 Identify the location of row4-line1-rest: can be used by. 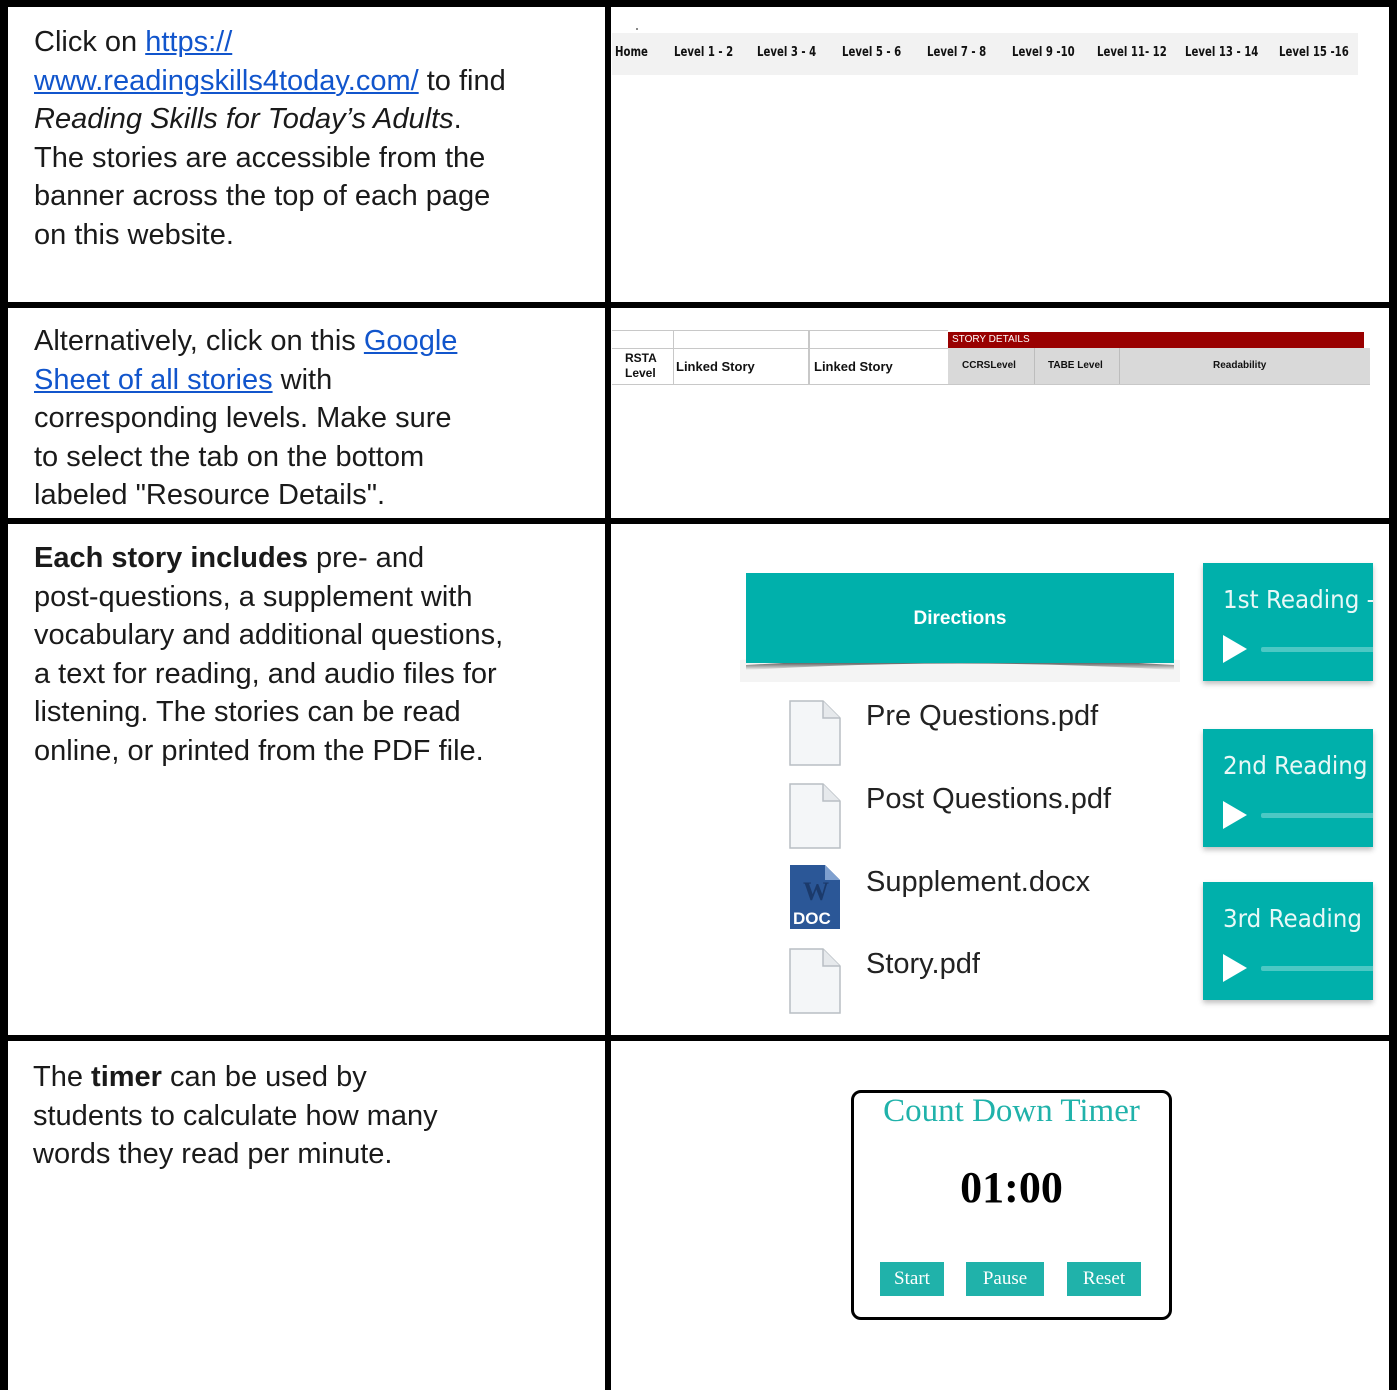
(264, 1077).